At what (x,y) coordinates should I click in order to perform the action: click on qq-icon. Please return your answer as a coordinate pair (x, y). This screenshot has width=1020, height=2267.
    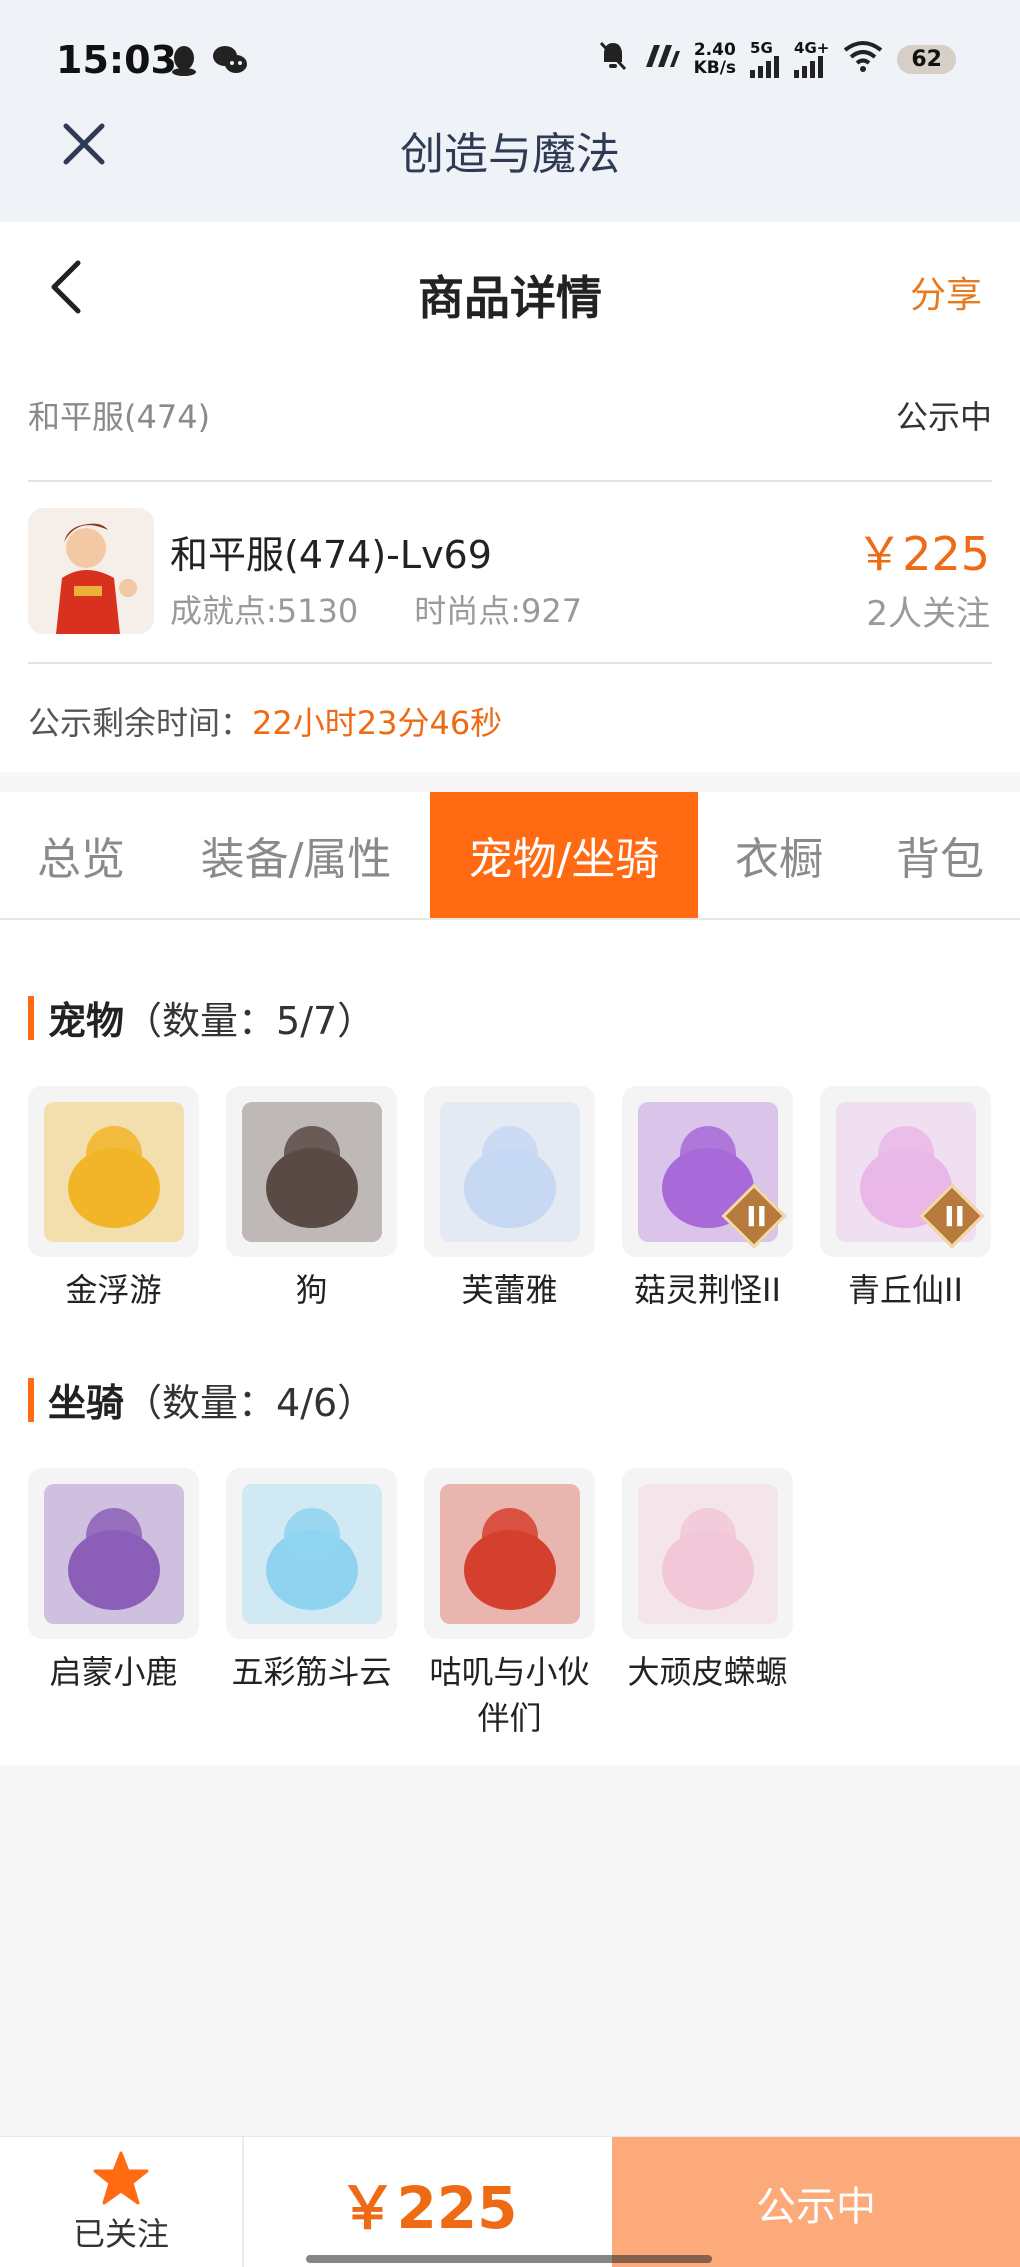
    Looking at the image, I should click on (184, 62).